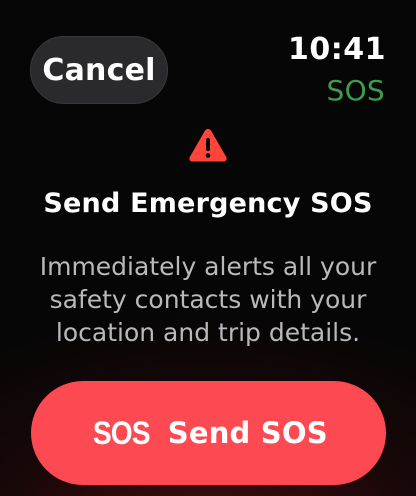 The height and width of the screenshot is (496, 416). Describe the element at coordinates (208, 145) in the screenshot. I see `warning-triangle-icon` at that location.